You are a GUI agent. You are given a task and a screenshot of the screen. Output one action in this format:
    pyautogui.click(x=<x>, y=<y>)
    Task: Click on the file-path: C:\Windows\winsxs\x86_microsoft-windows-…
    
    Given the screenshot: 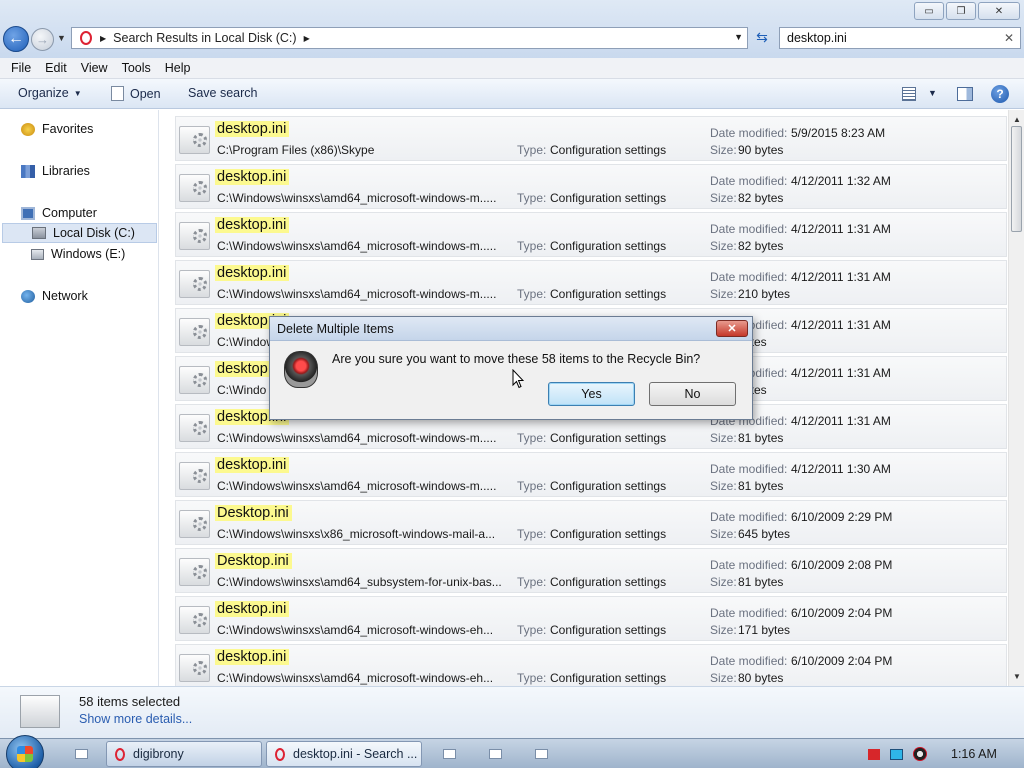 What is the action you would take?
    pyautogui.click(x=356, y=534)
    